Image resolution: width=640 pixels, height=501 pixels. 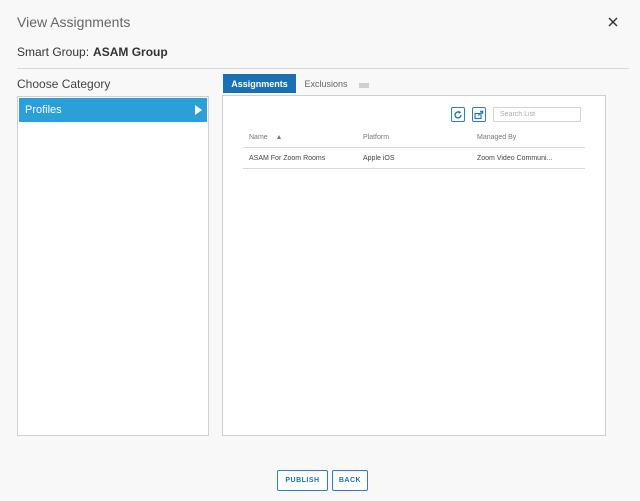 What do you see at coordinates (198, 110) in the screenshot?
I see `caret-right-icon` at bounding box center [198, 110].